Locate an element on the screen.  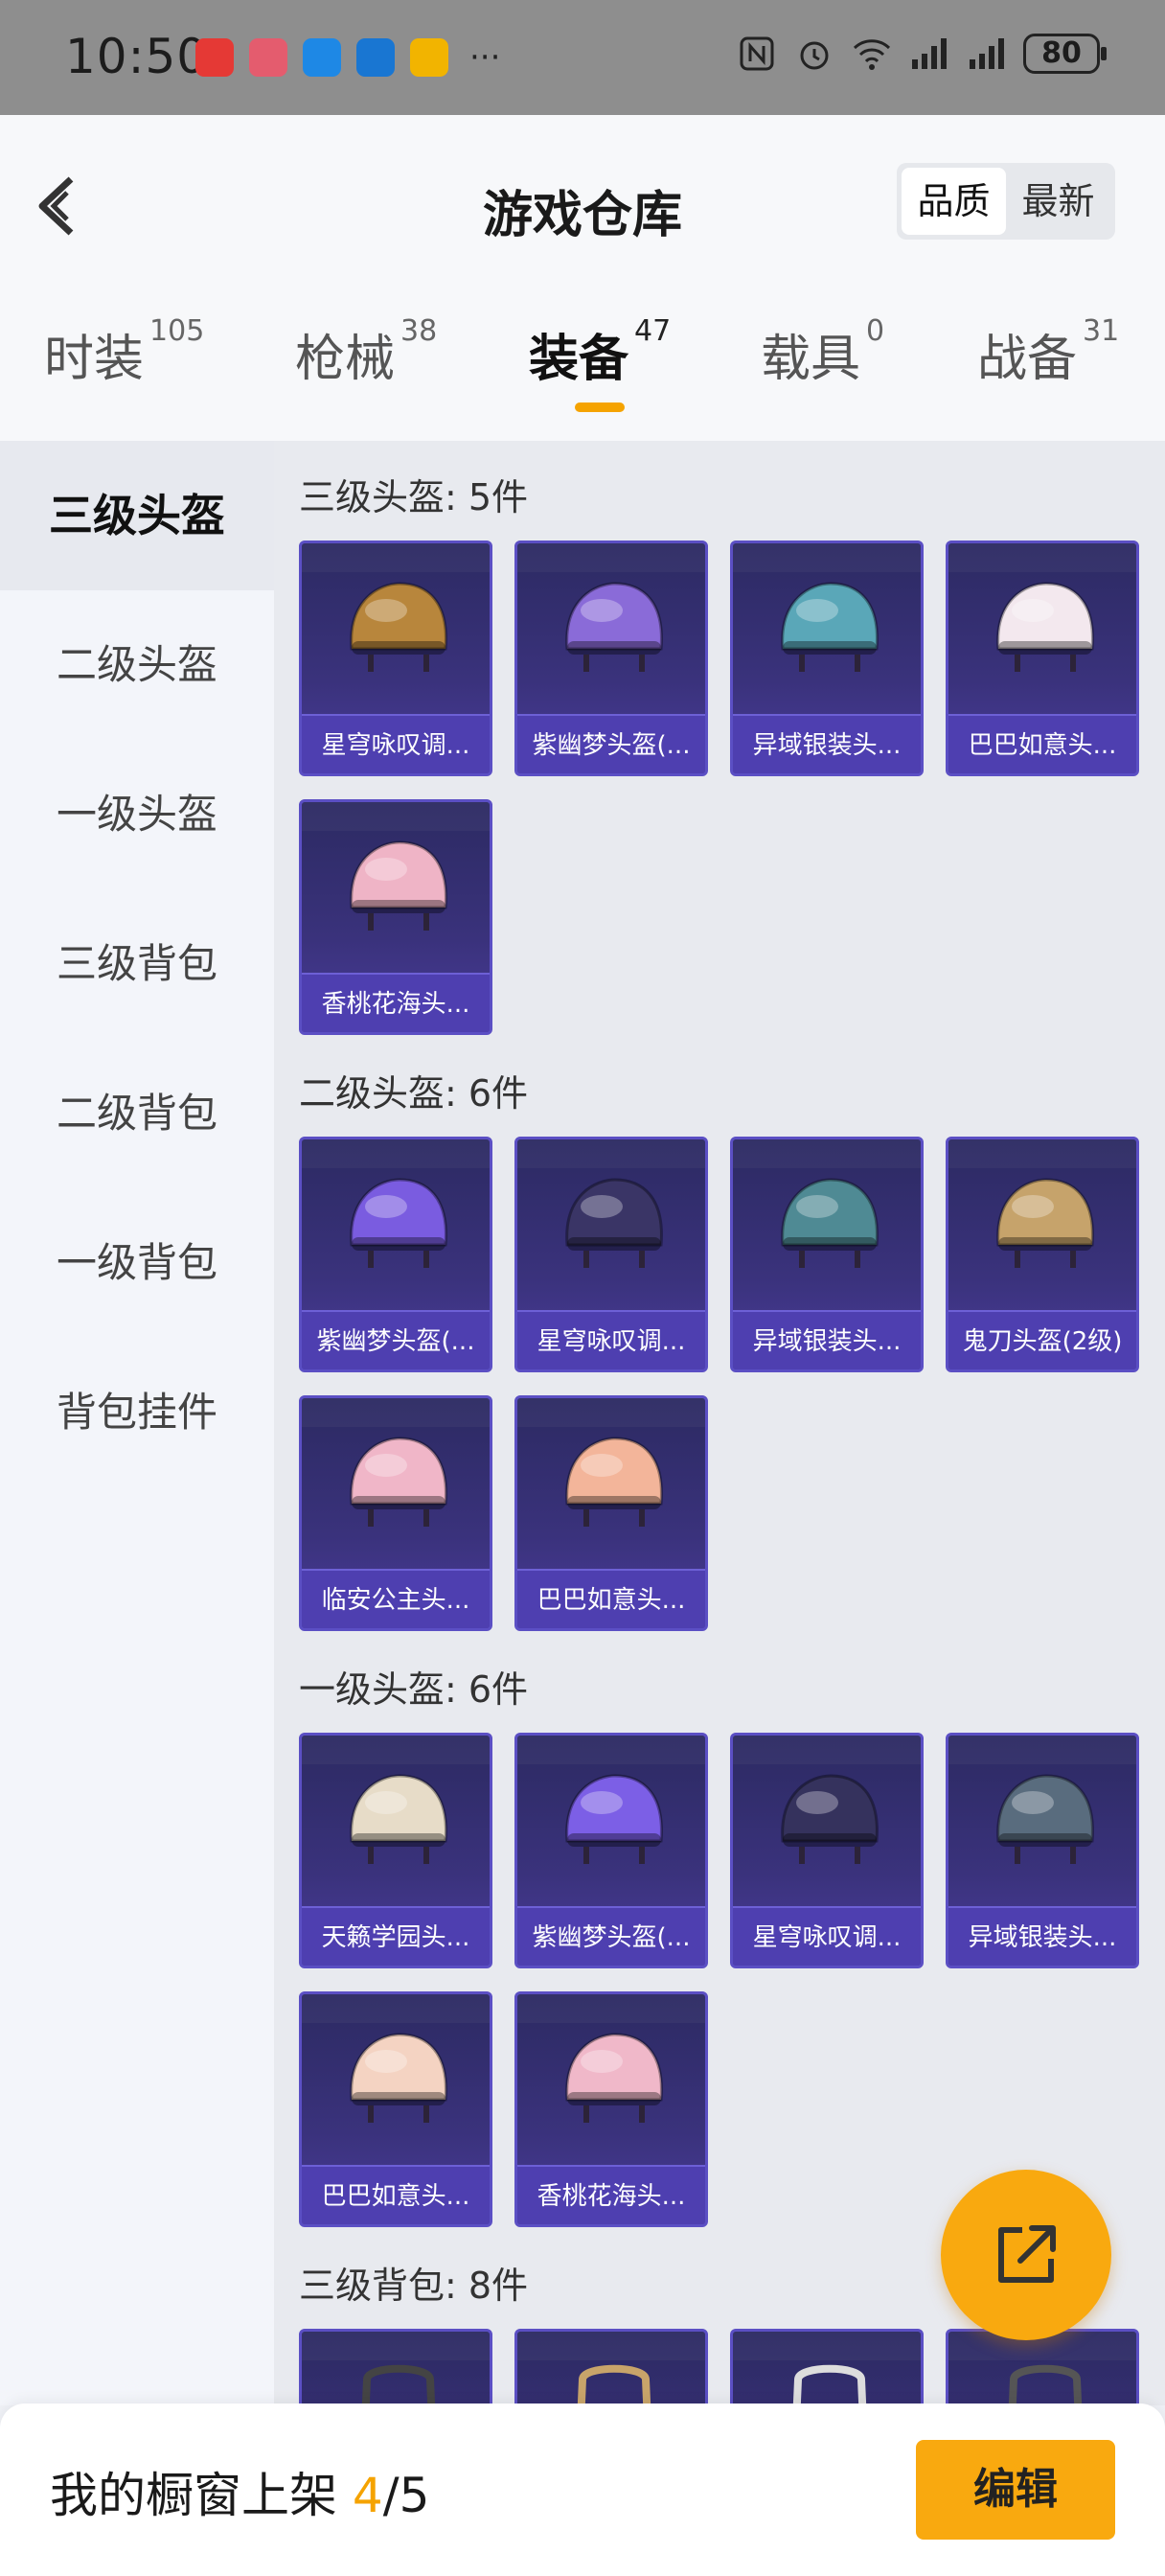
sidebar-item-backpack-pendant: 背包挂件 is located at coordinates (137, 1412).